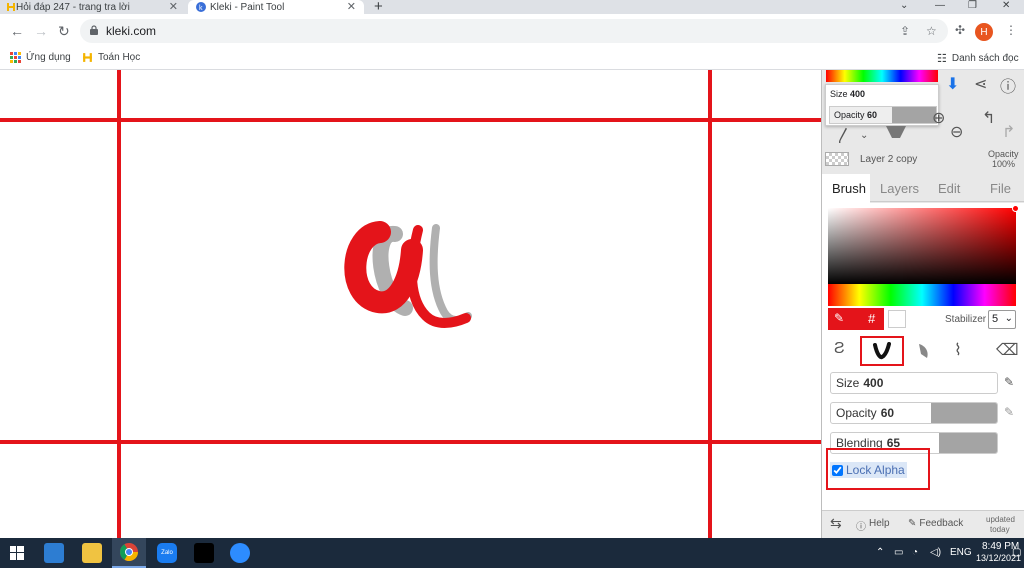  What do you see at coordinates (378, 7) in the screenshot?
I see `new-tab-button: +` at bounding box center [378, 7].